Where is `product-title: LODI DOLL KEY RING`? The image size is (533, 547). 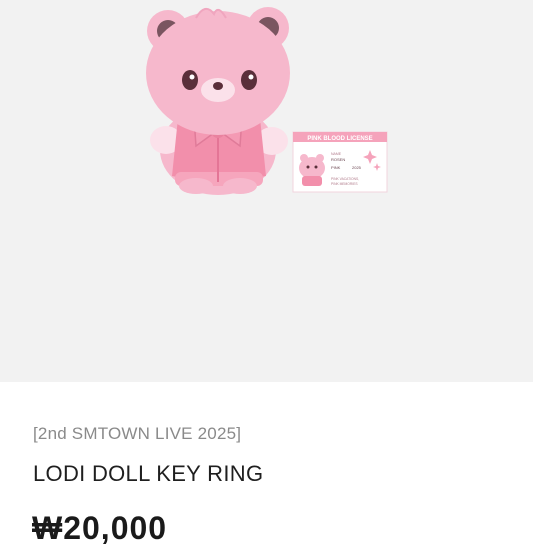
product-title: LODI DOLL KEY RING is located at coordinates (148, 473).